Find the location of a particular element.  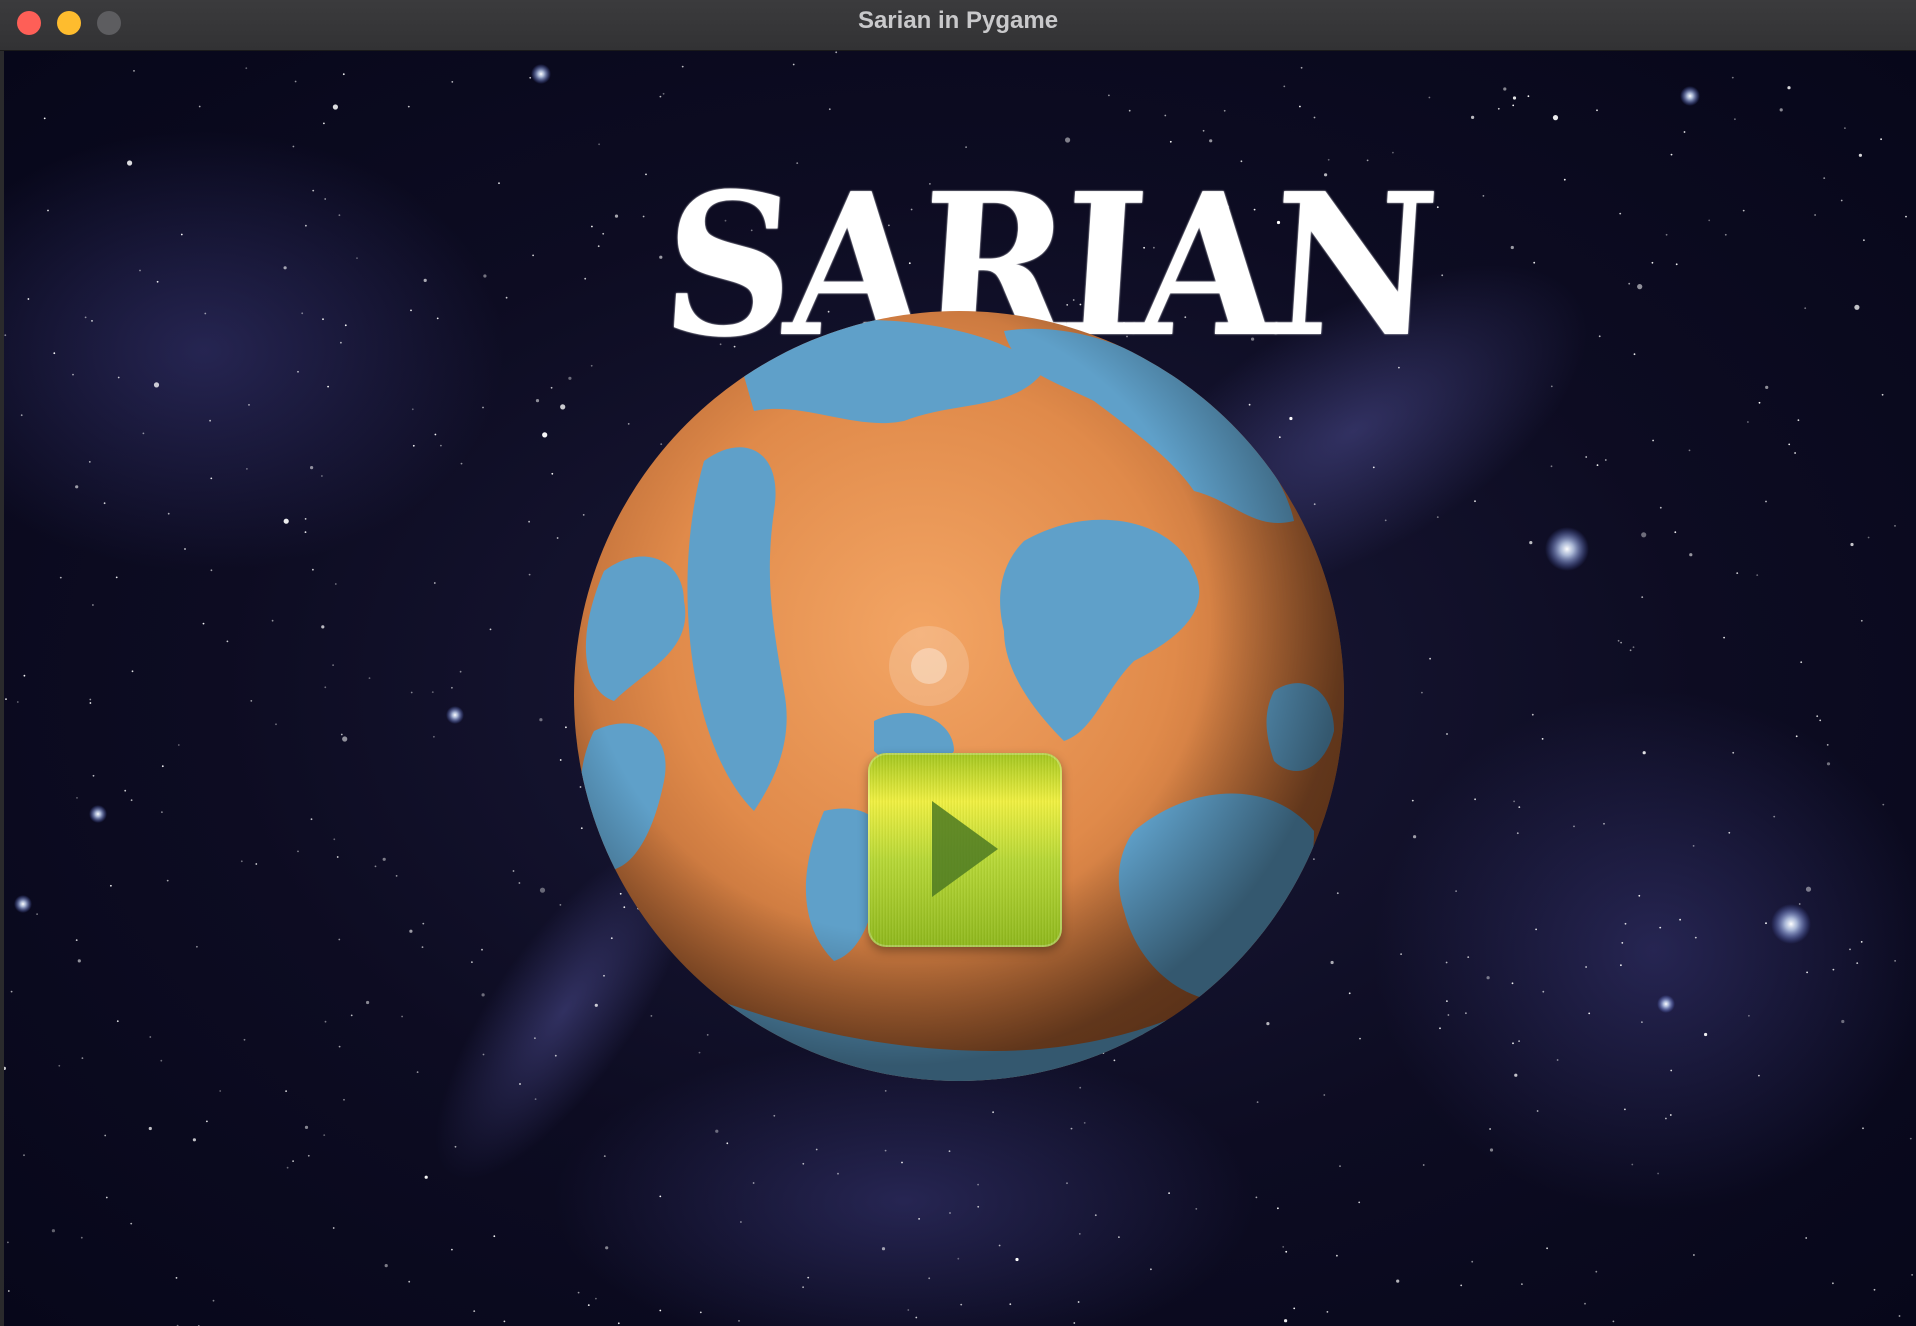

play-icon is located at coordinates (965, 849).